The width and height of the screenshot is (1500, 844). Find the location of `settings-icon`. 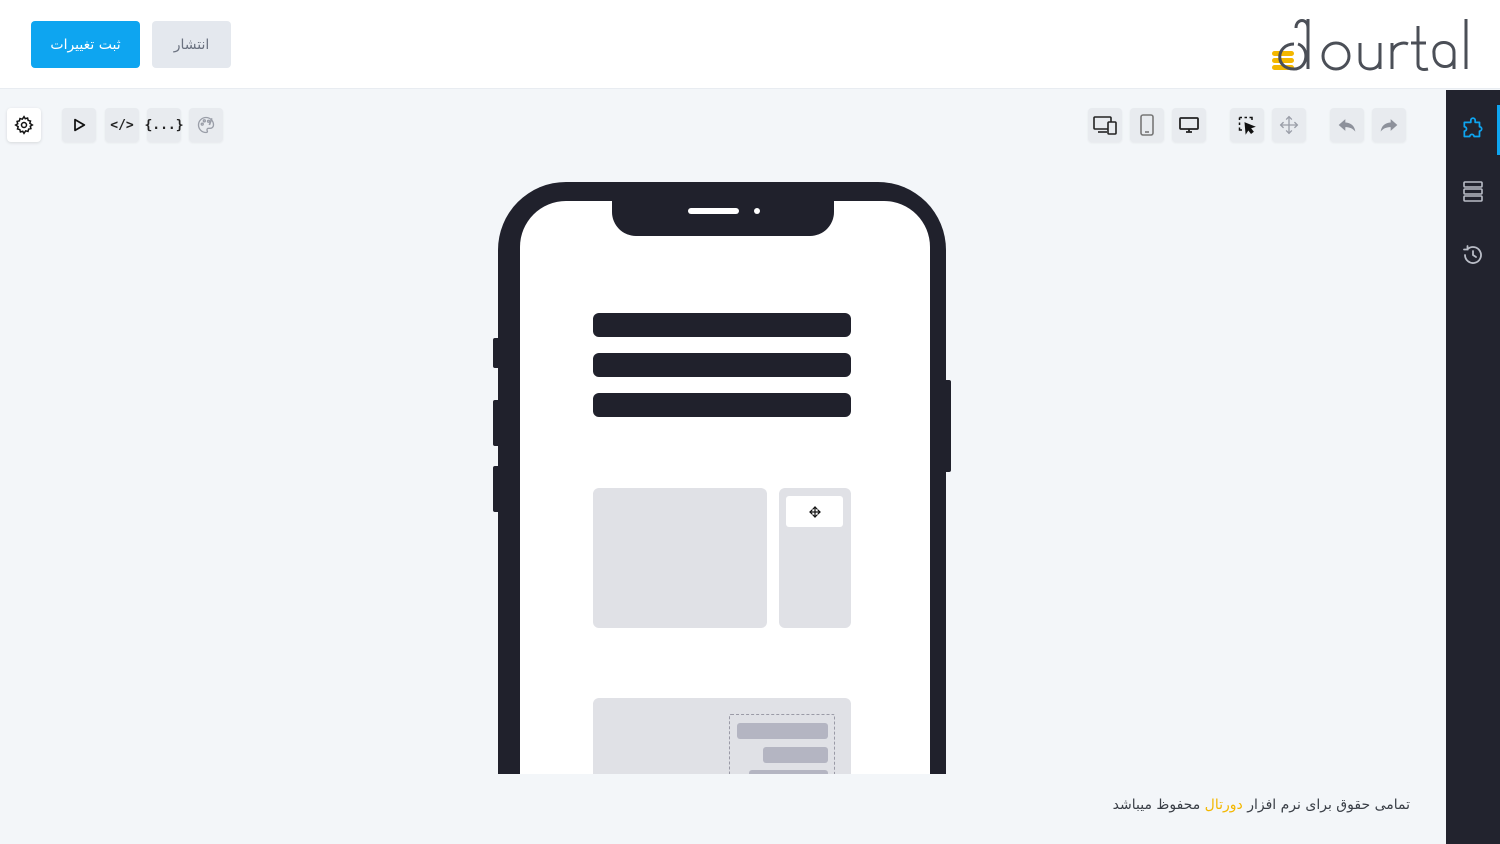

settings-icon is located at coordinates (24, 125).